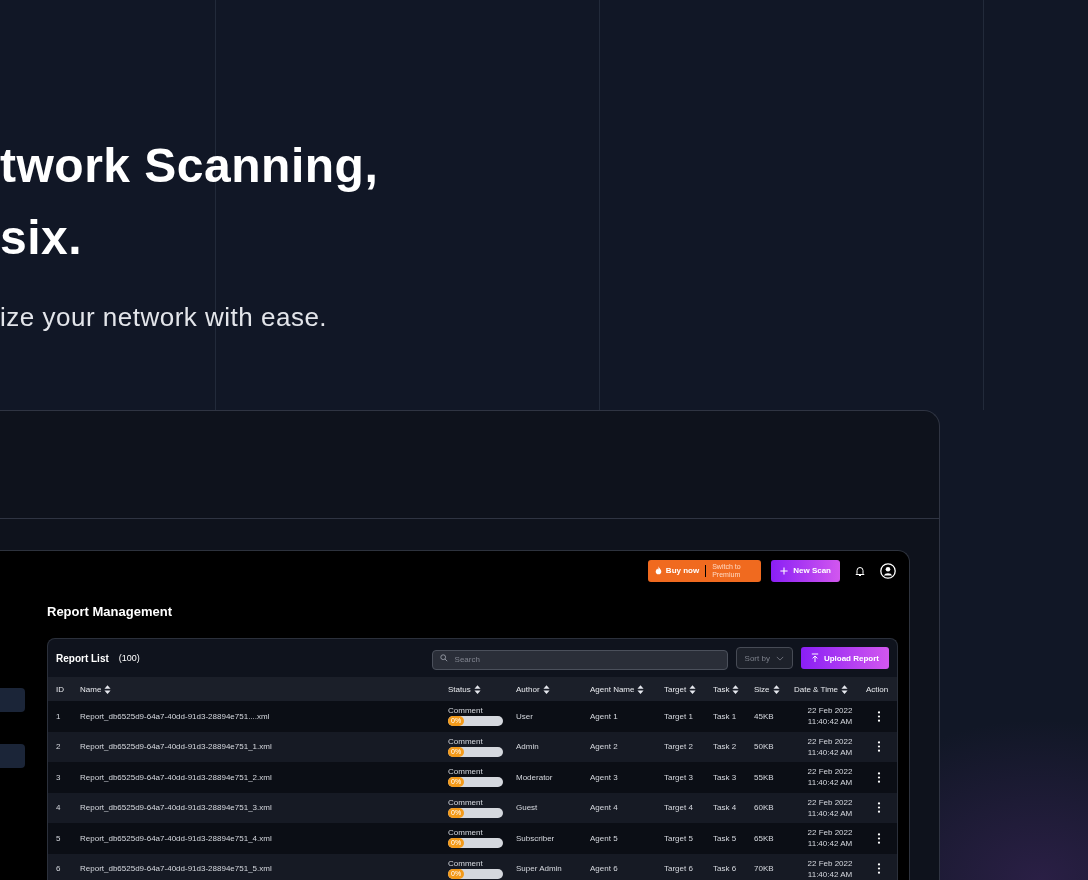 Image resolution: width=1088 pixels, height=880 pixels. Describe the element at coordinates (579, 659) in the screenshot. I see `search-field: Search` at that location.